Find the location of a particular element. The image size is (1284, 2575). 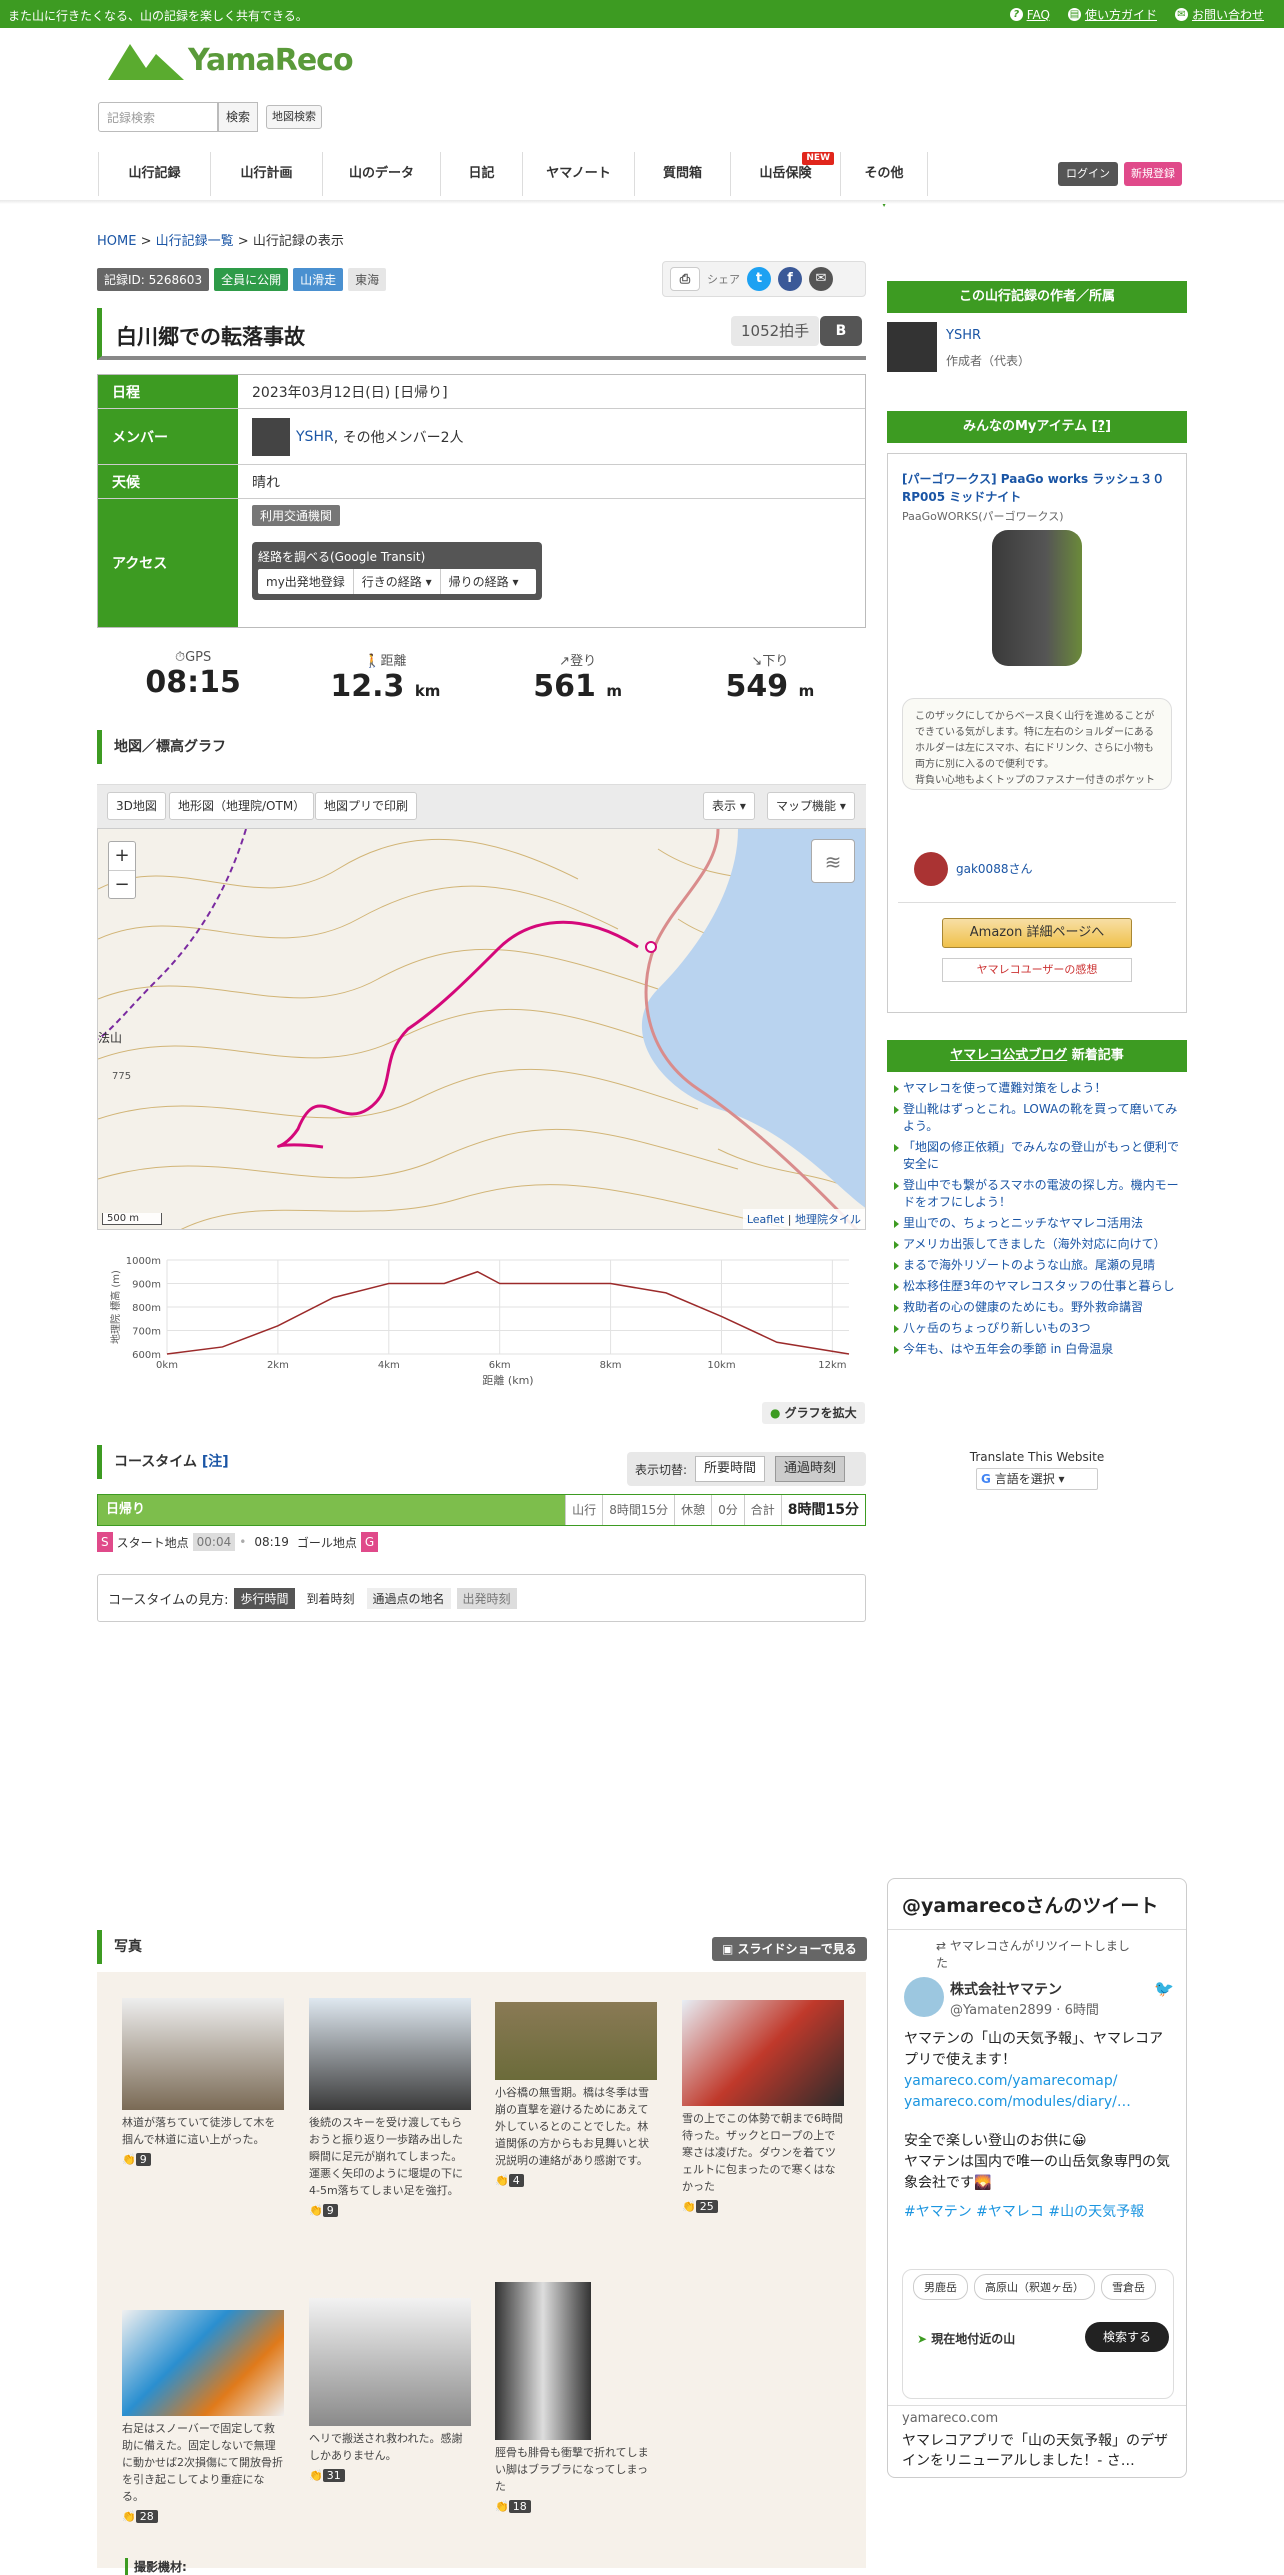

blog-item-link: 登山靴はずっとこれ。LOWAの靴を買って磨いてみよう。 is located at coordinates (1040, 1117).